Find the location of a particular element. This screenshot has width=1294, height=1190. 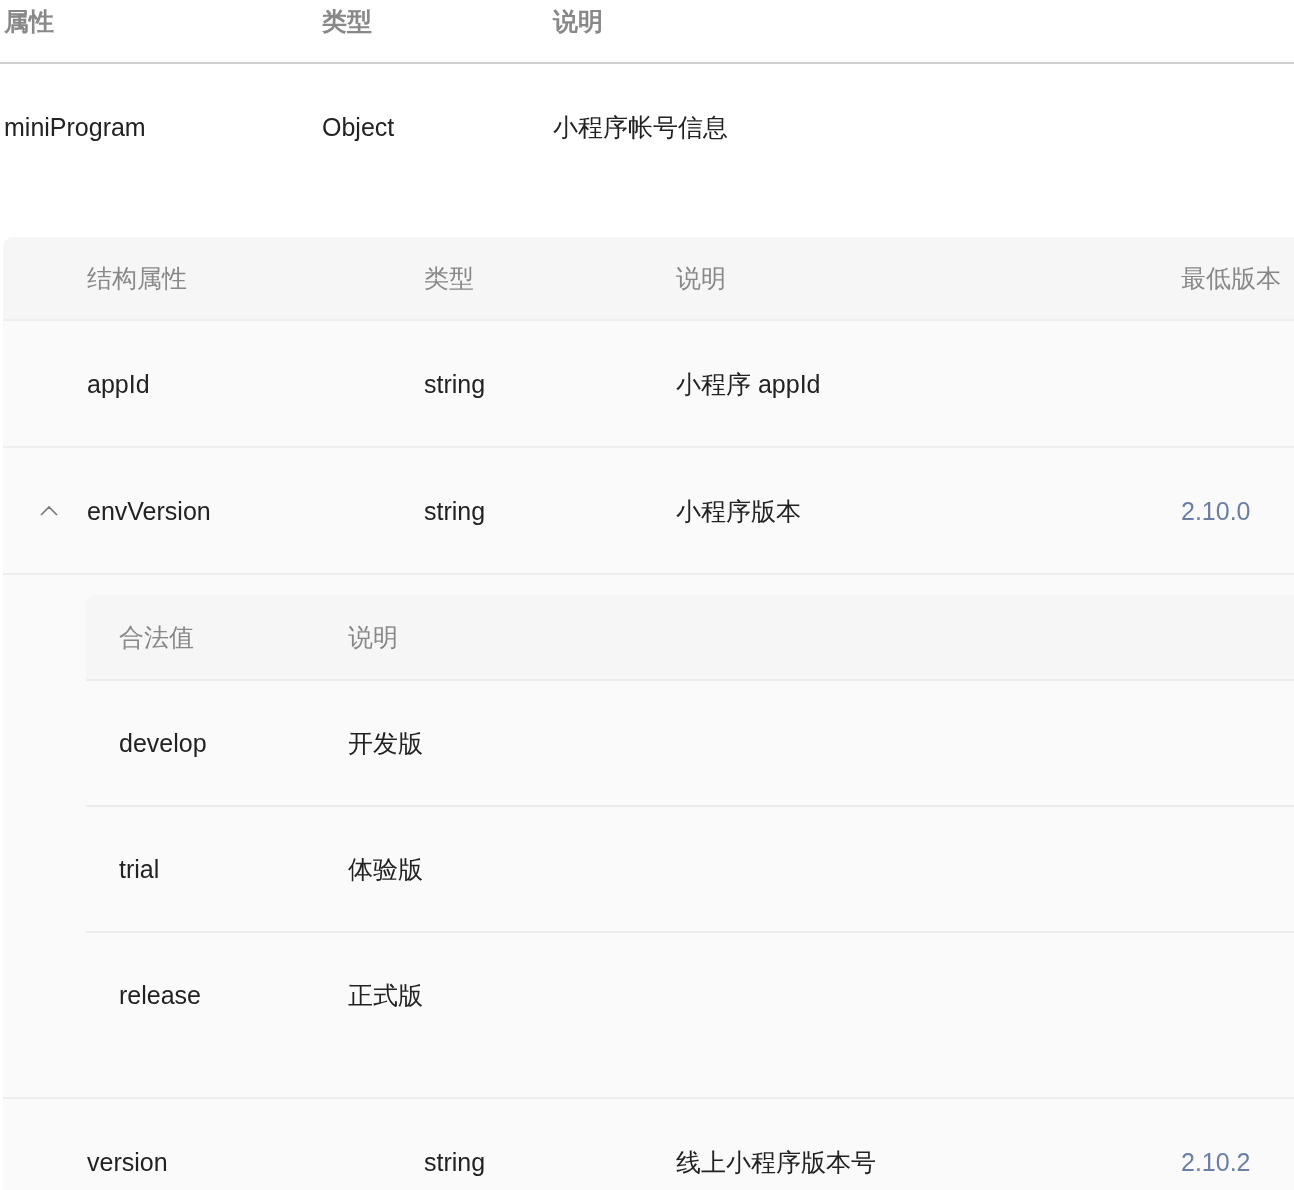

table-cell-text: release is located at coordinates (160, 995).